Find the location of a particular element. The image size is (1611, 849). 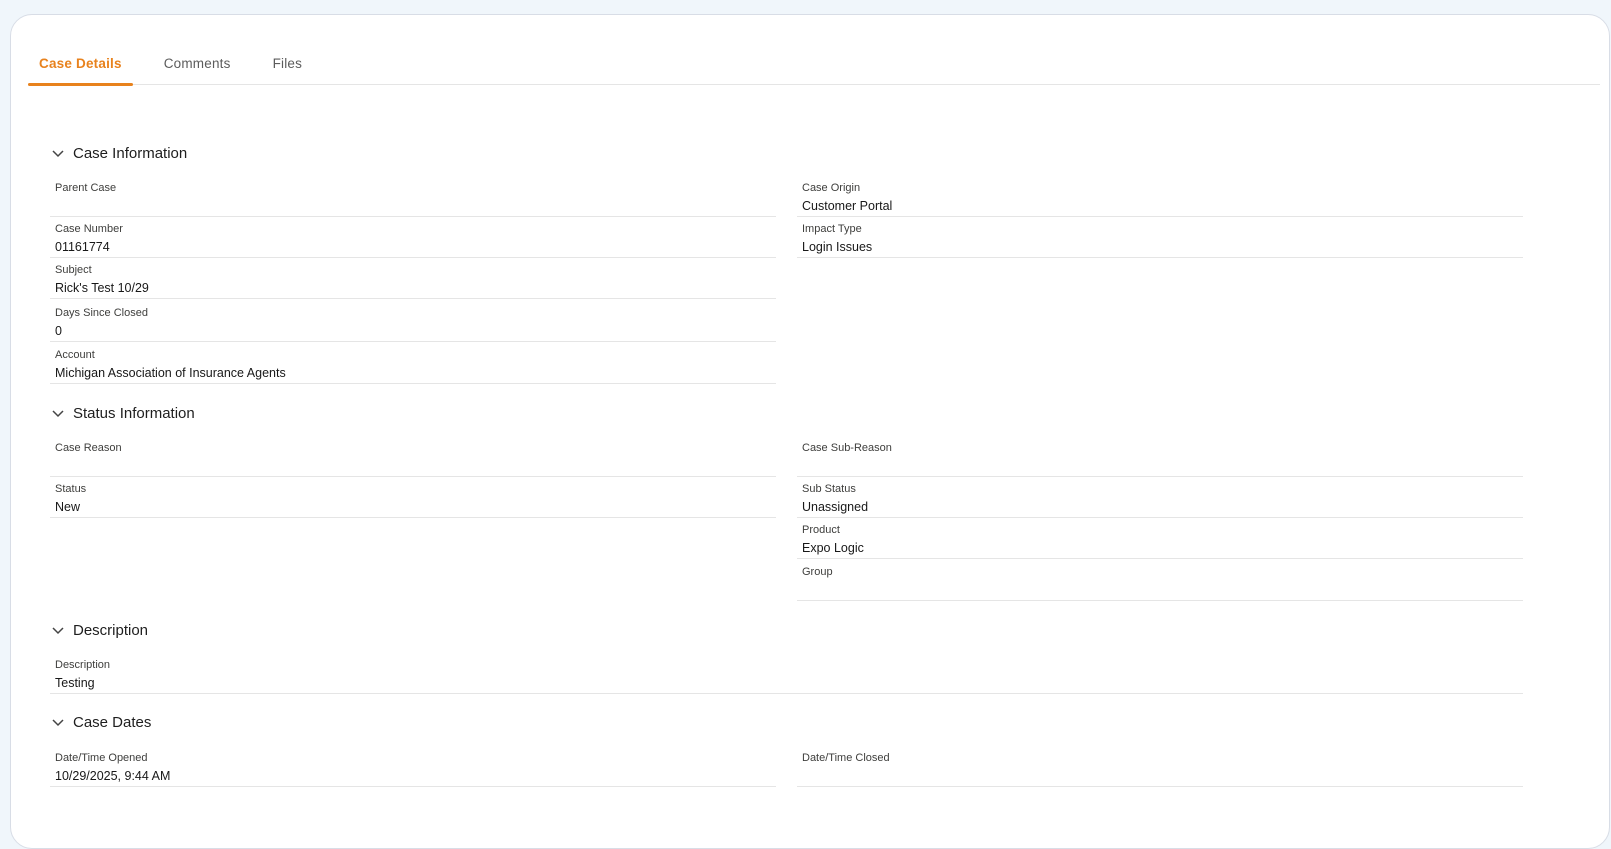

section-case-dates: Case Dates is located at coordinates (101, 722).